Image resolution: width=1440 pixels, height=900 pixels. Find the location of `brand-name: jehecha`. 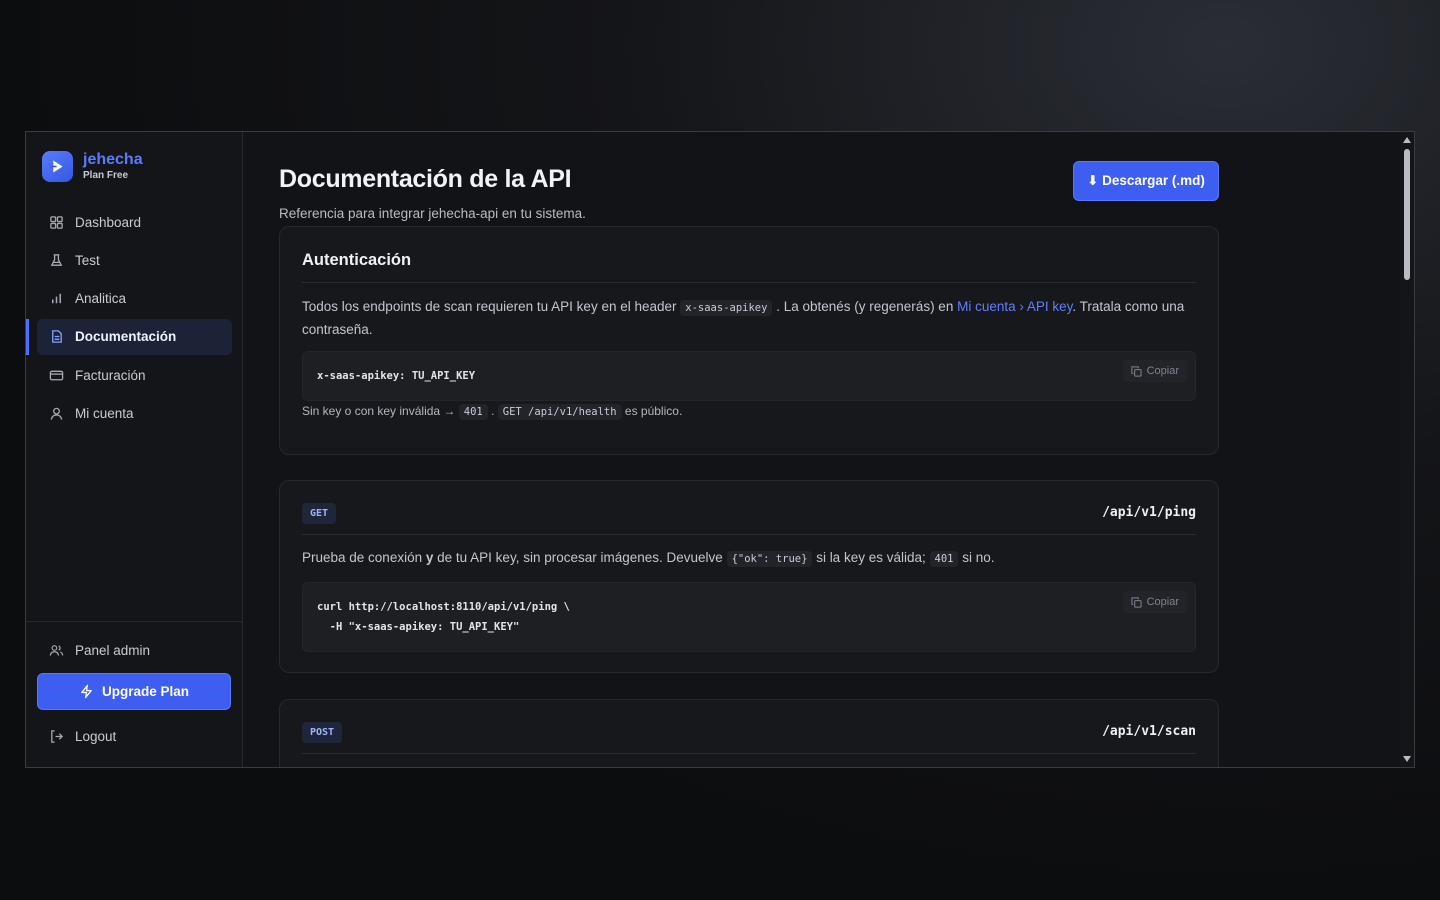

brand-name: jehecha is located at coordinates (113, 159).